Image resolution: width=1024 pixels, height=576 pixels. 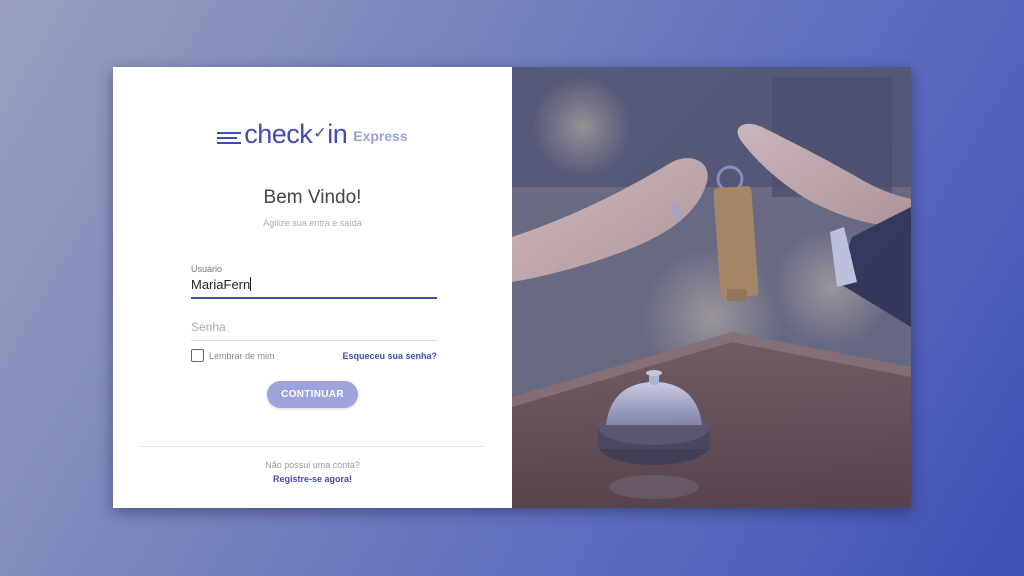 I want to click on username-value: MariaFern, so click(x=221, y=284).